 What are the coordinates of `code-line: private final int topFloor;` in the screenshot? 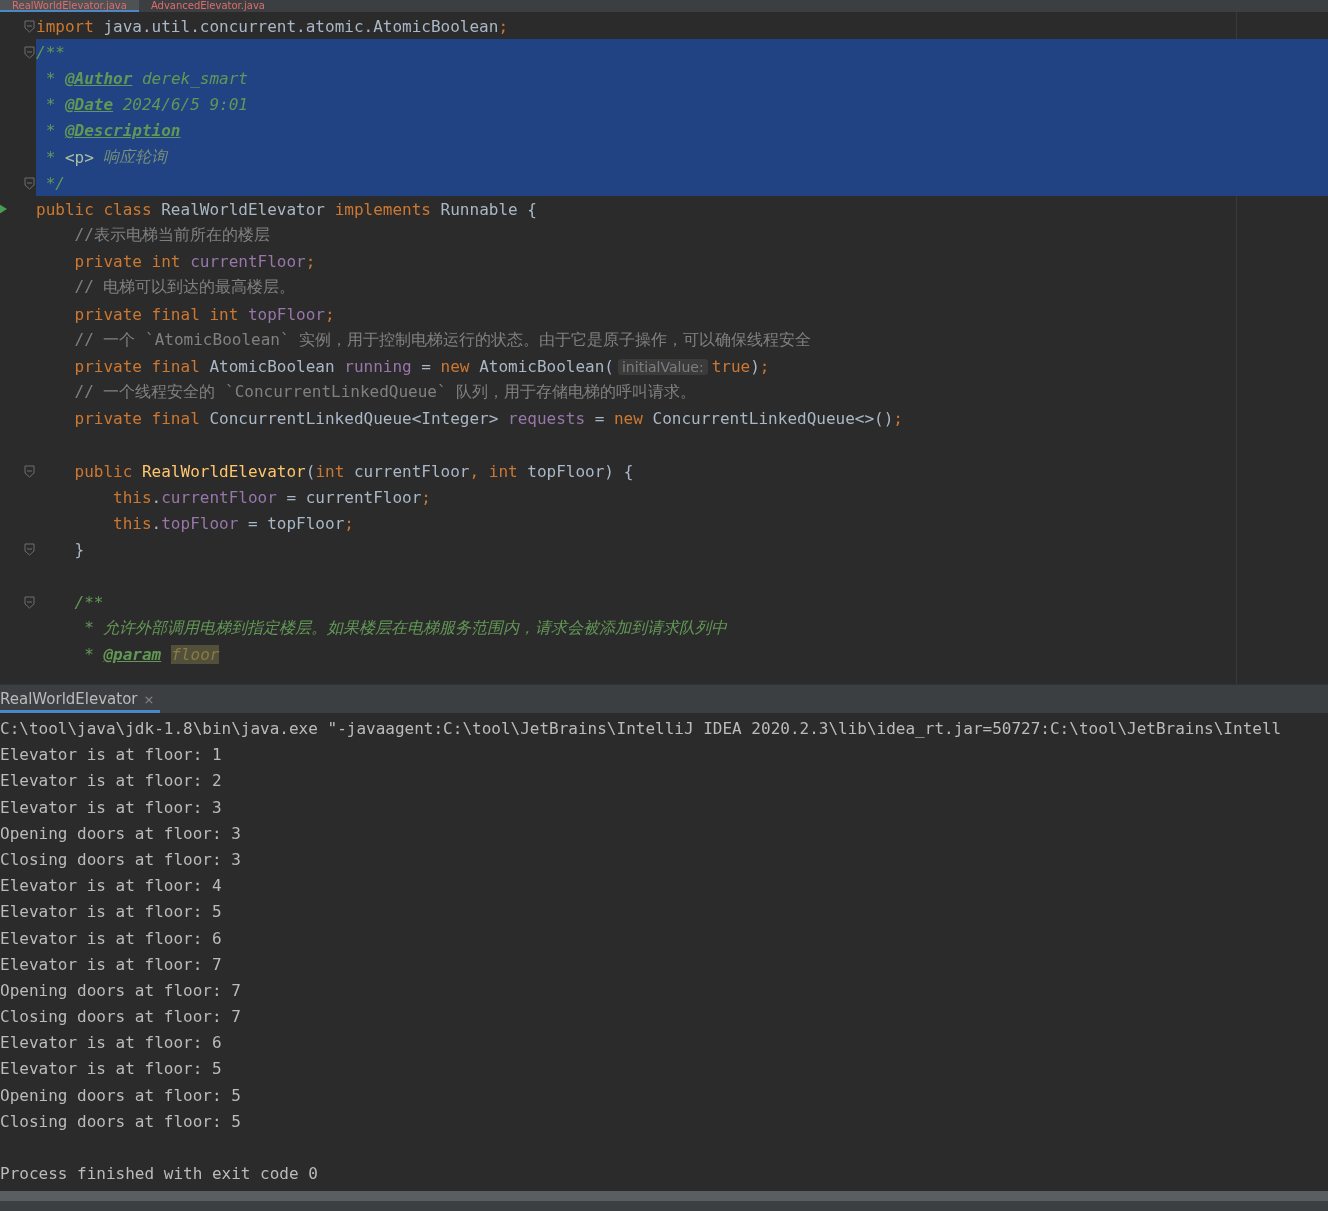 It's located at (204, 314).